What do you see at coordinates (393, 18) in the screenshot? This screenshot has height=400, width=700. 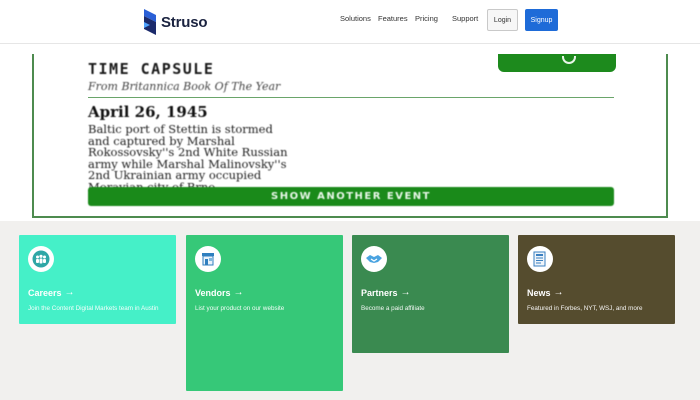 I see `nav-features: Features` at bounding box center [393, 18].